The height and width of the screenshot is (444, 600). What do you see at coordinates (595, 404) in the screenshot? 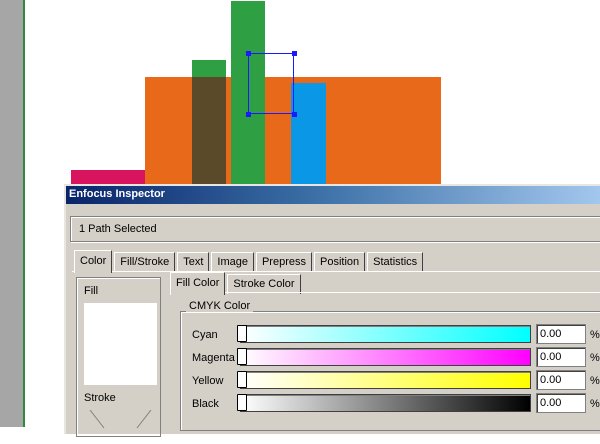
I see `black-percent-label: %` at bounding box center [595, 404].